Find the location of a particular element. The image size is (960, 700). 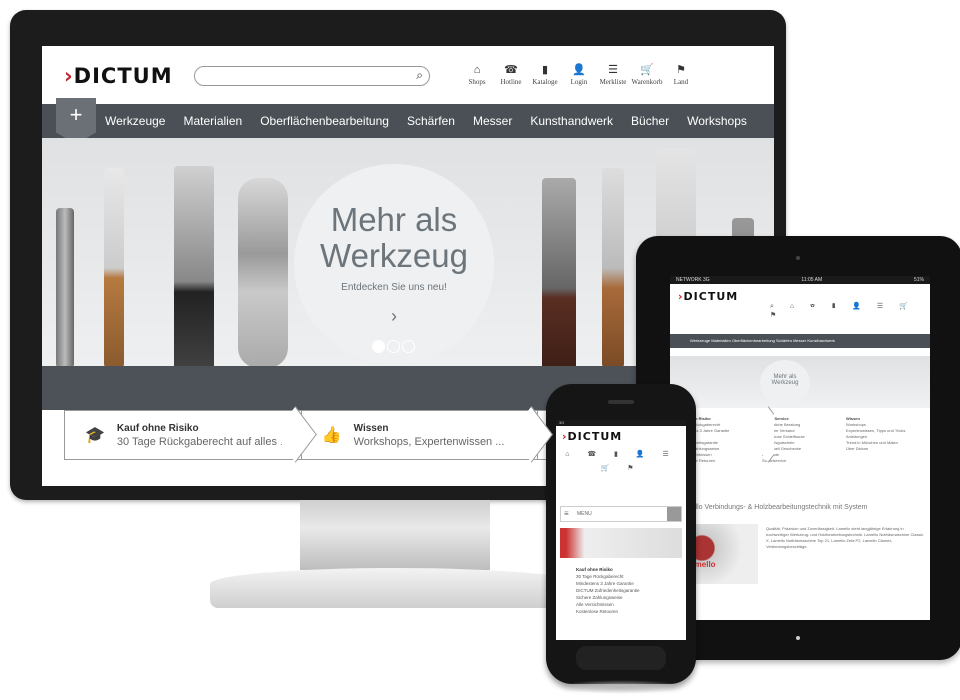

phone-icon: ☎ is located at coordinates (511, 70).